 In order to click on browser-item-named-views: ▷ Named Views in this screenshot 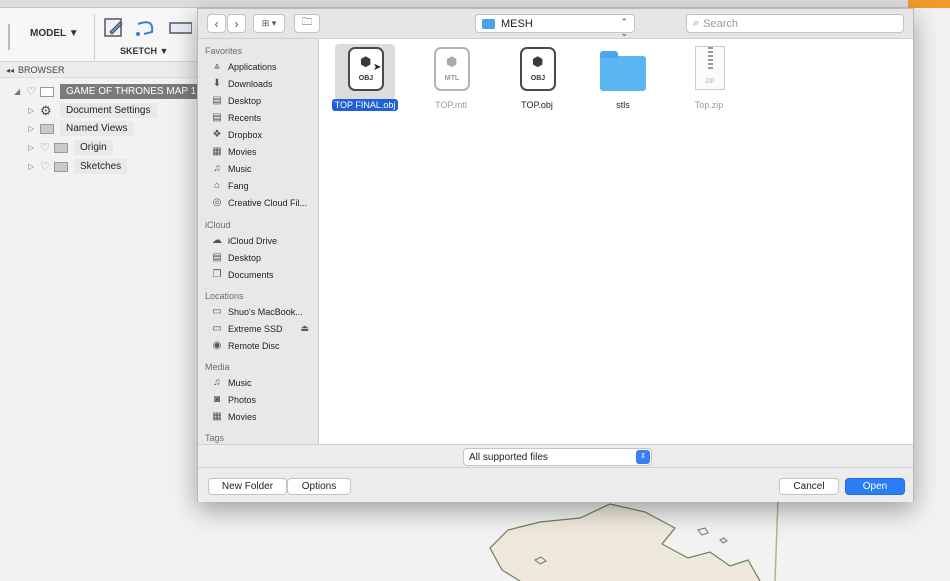, I will do `click(81, 128)`.